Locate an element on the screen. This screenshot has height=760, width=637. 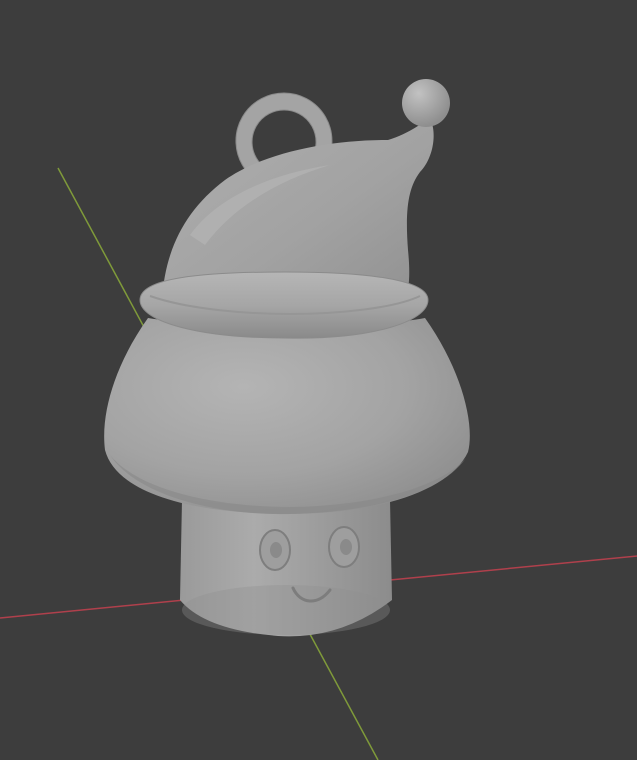
hat-pompom is located at coordinates (426, 103).